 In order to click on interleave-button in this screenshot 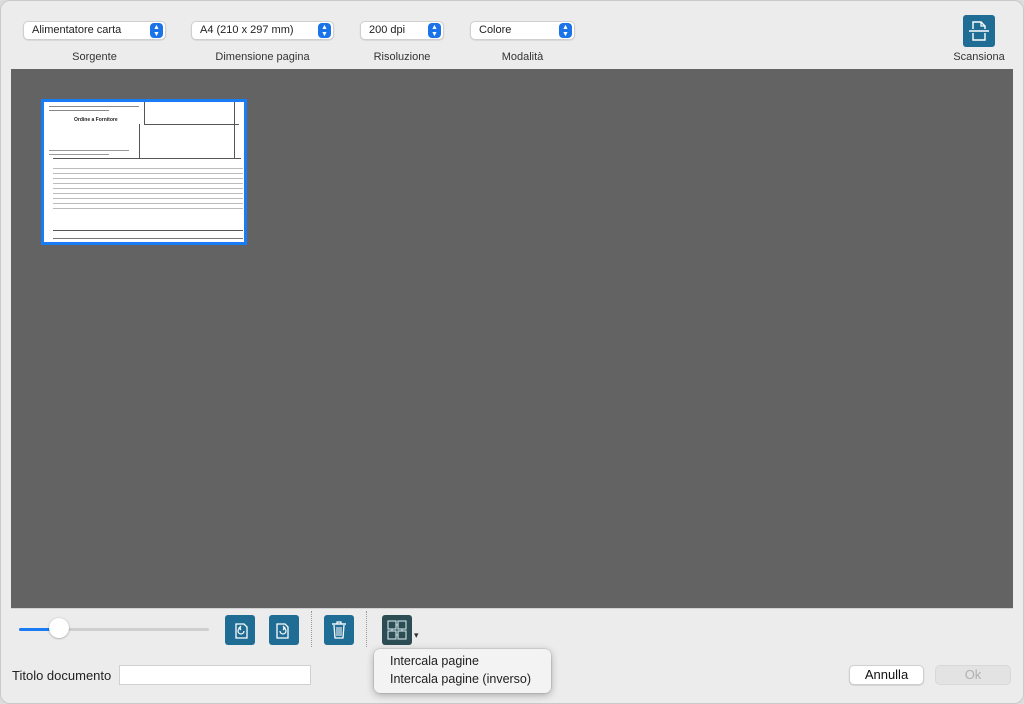, I will do `click(397, 630)`.